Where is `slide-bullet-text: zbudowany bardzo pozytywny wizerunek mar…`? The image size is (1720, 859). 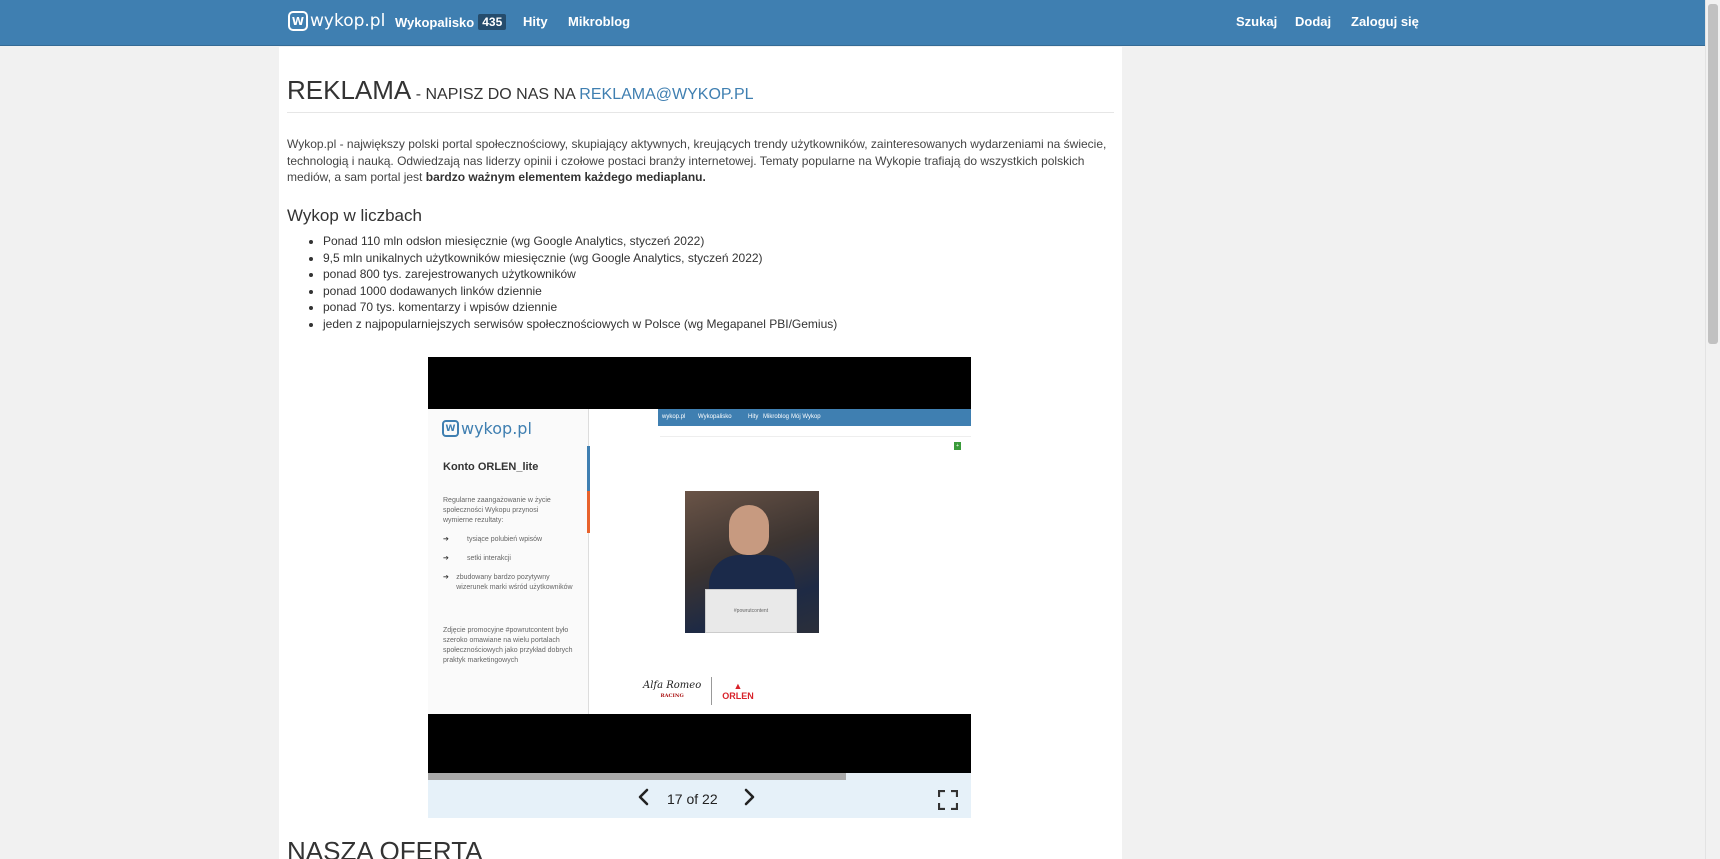
slide-bullet-text: zbudowany bardzo pozytywny wizerunek mar… is located at coordinates (514, 582).